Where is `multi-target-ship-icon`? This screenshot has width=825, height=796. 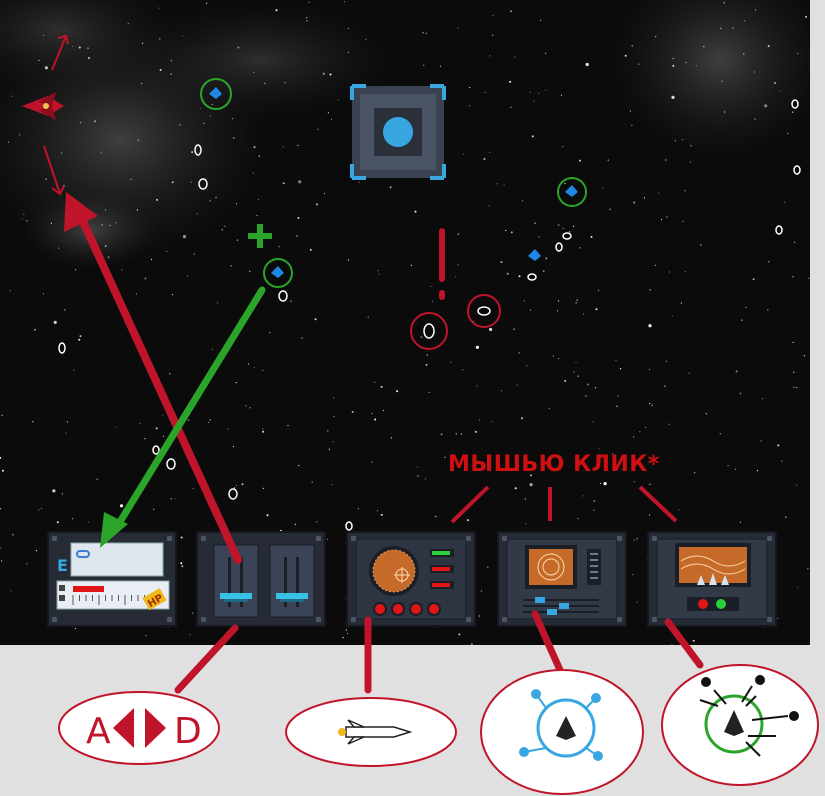
multi-target-ship-icon is located at coordinates (734, 723).